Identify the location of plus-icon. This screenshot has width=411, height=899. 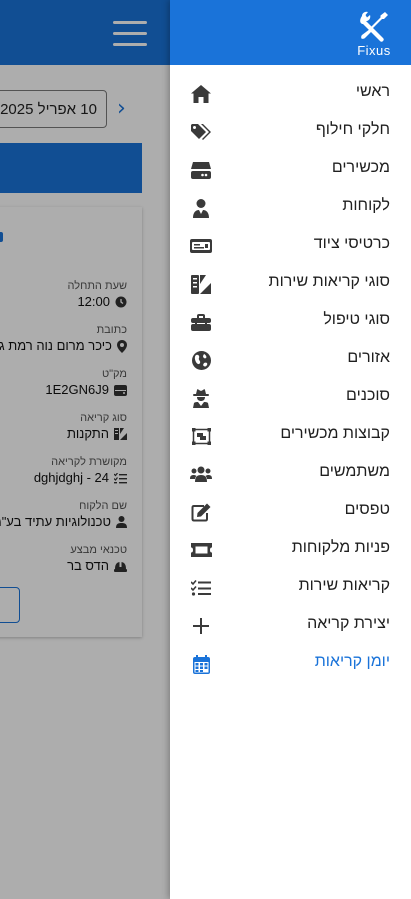
(201, 626).